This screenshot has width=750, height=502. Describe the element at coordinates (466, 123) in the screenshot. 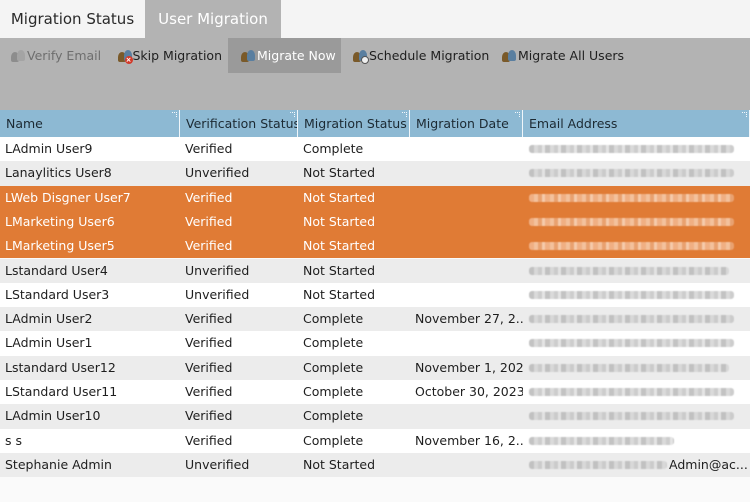

I see `column-header-migration-date: Migration Date` at that location.